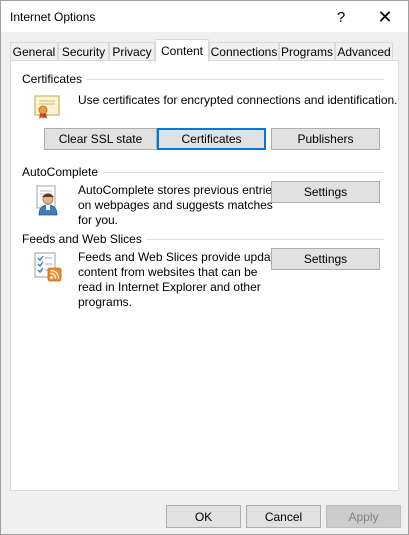  I want to click on certificates-group-title: Certificates, so click(55, 79).